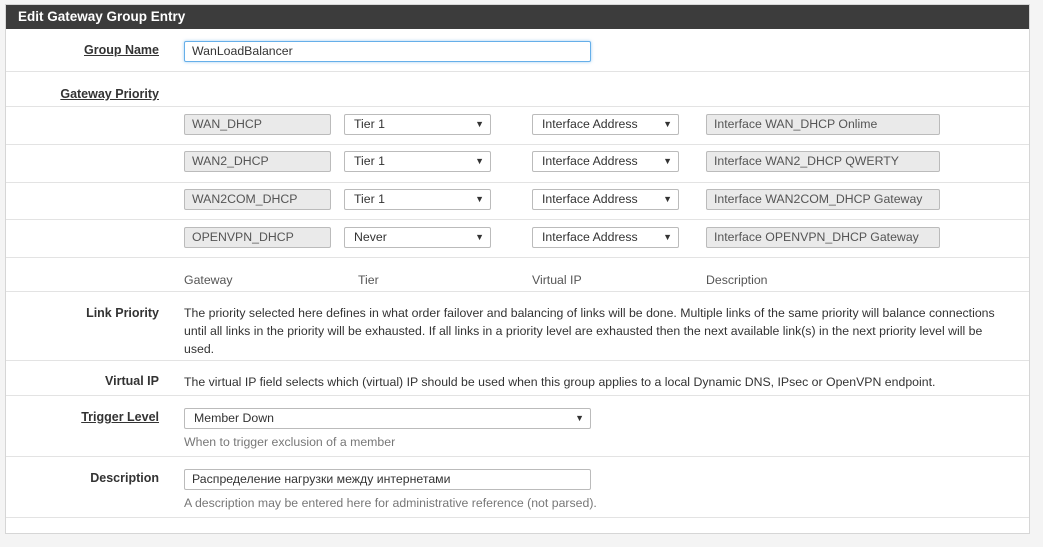  Describe the element at coordinates (387, 479) in the screenshot. I see `description-input: Распределение нагрузки между интернетами` at that location.